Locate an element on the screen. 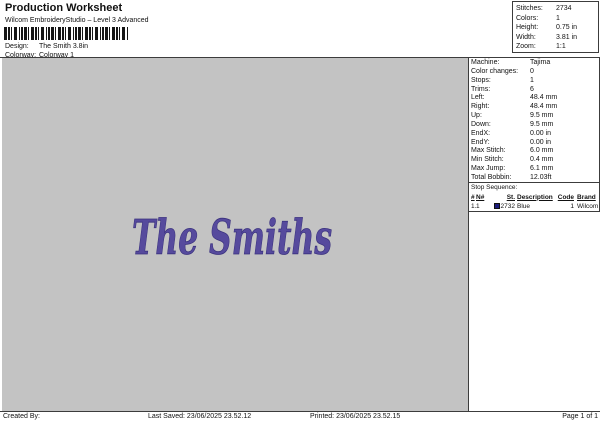 This screenshot has height=424, width=600. stop-brand: Wilcom is located at coordinates (588, 206).